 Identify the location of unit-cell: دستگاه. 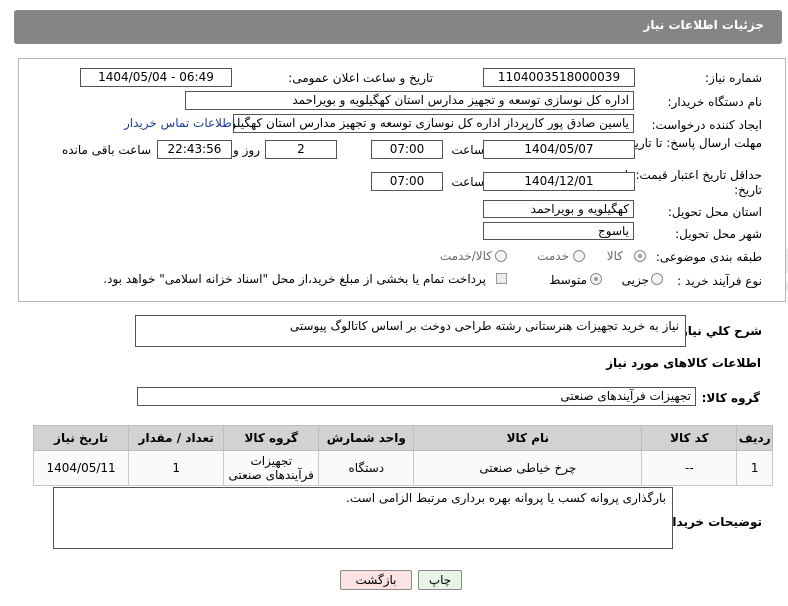
(366, 468).